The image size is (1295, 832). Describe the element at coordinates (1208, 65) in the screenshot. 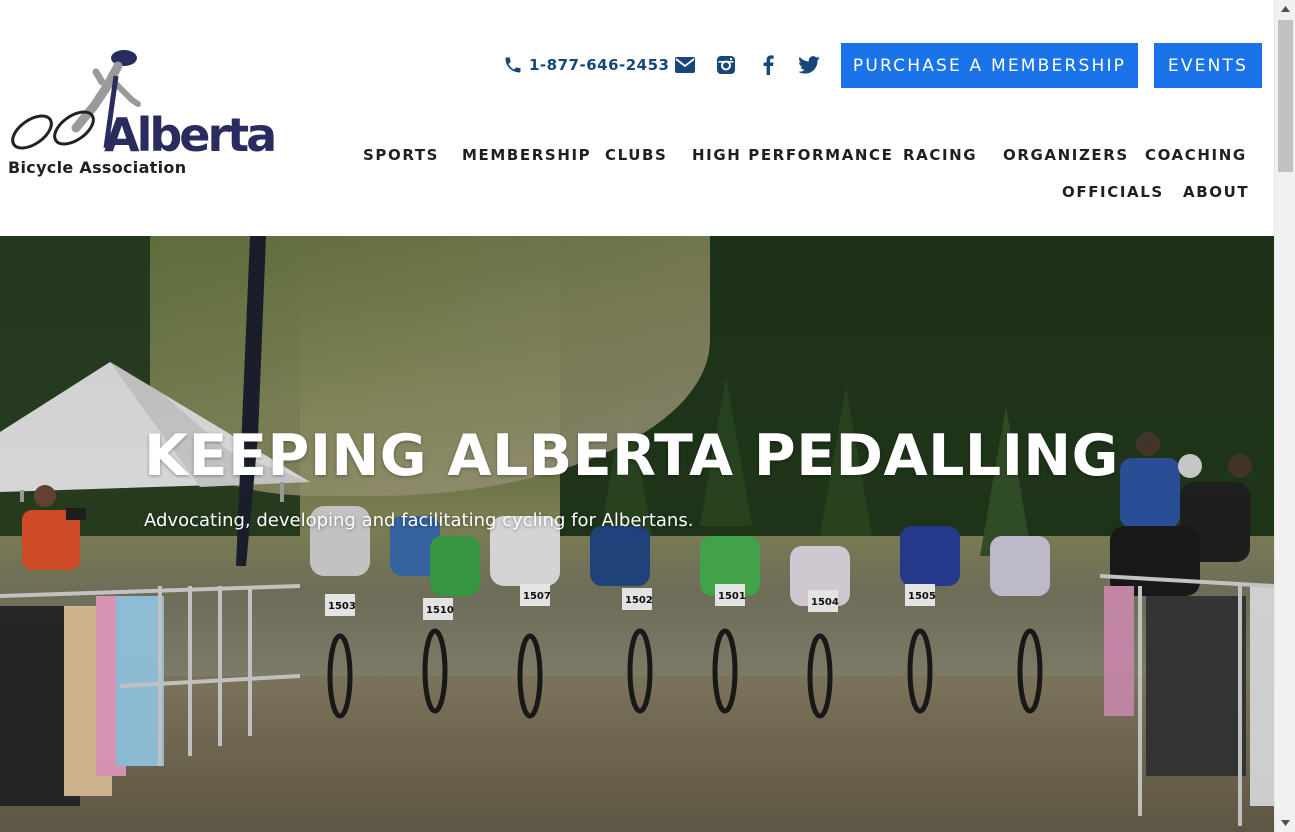

I see `events-button: EVENTS` at that location.